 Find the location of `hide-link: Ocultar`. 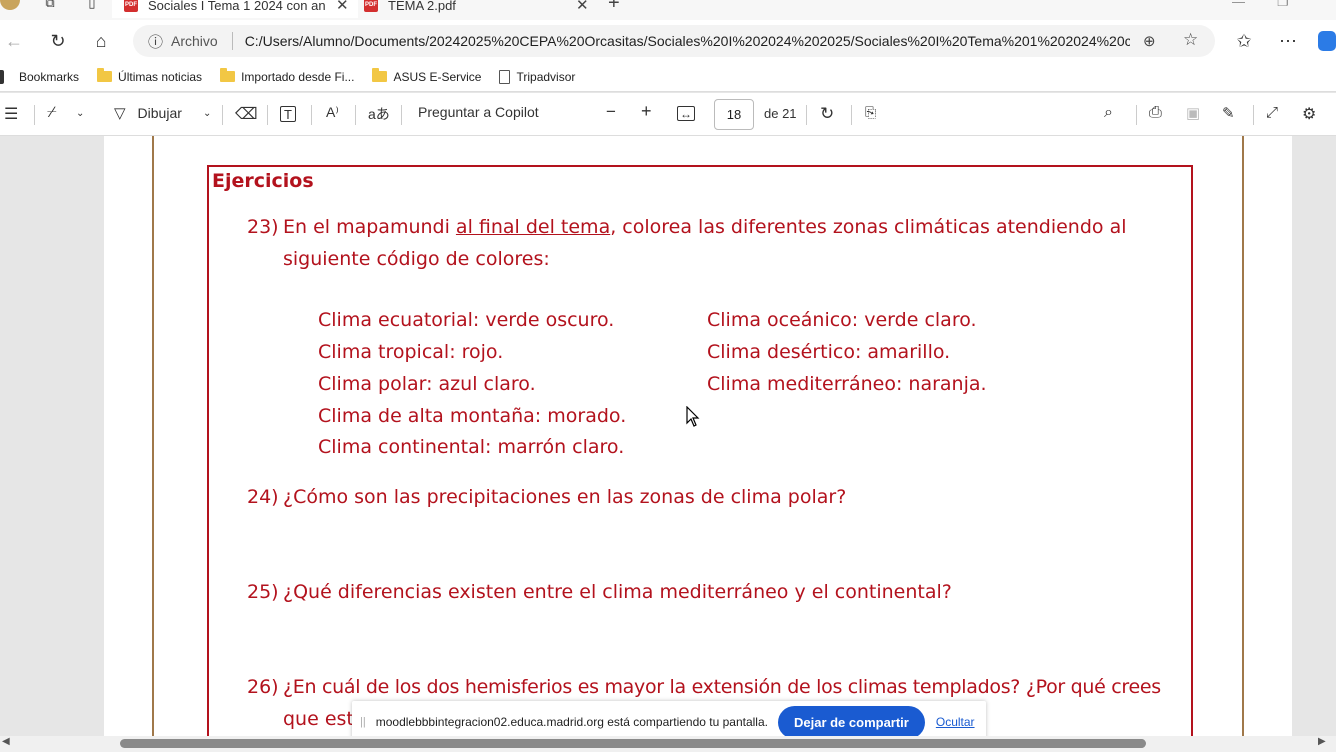

hide-link: Ocultar is located at coordinates (955, 722).